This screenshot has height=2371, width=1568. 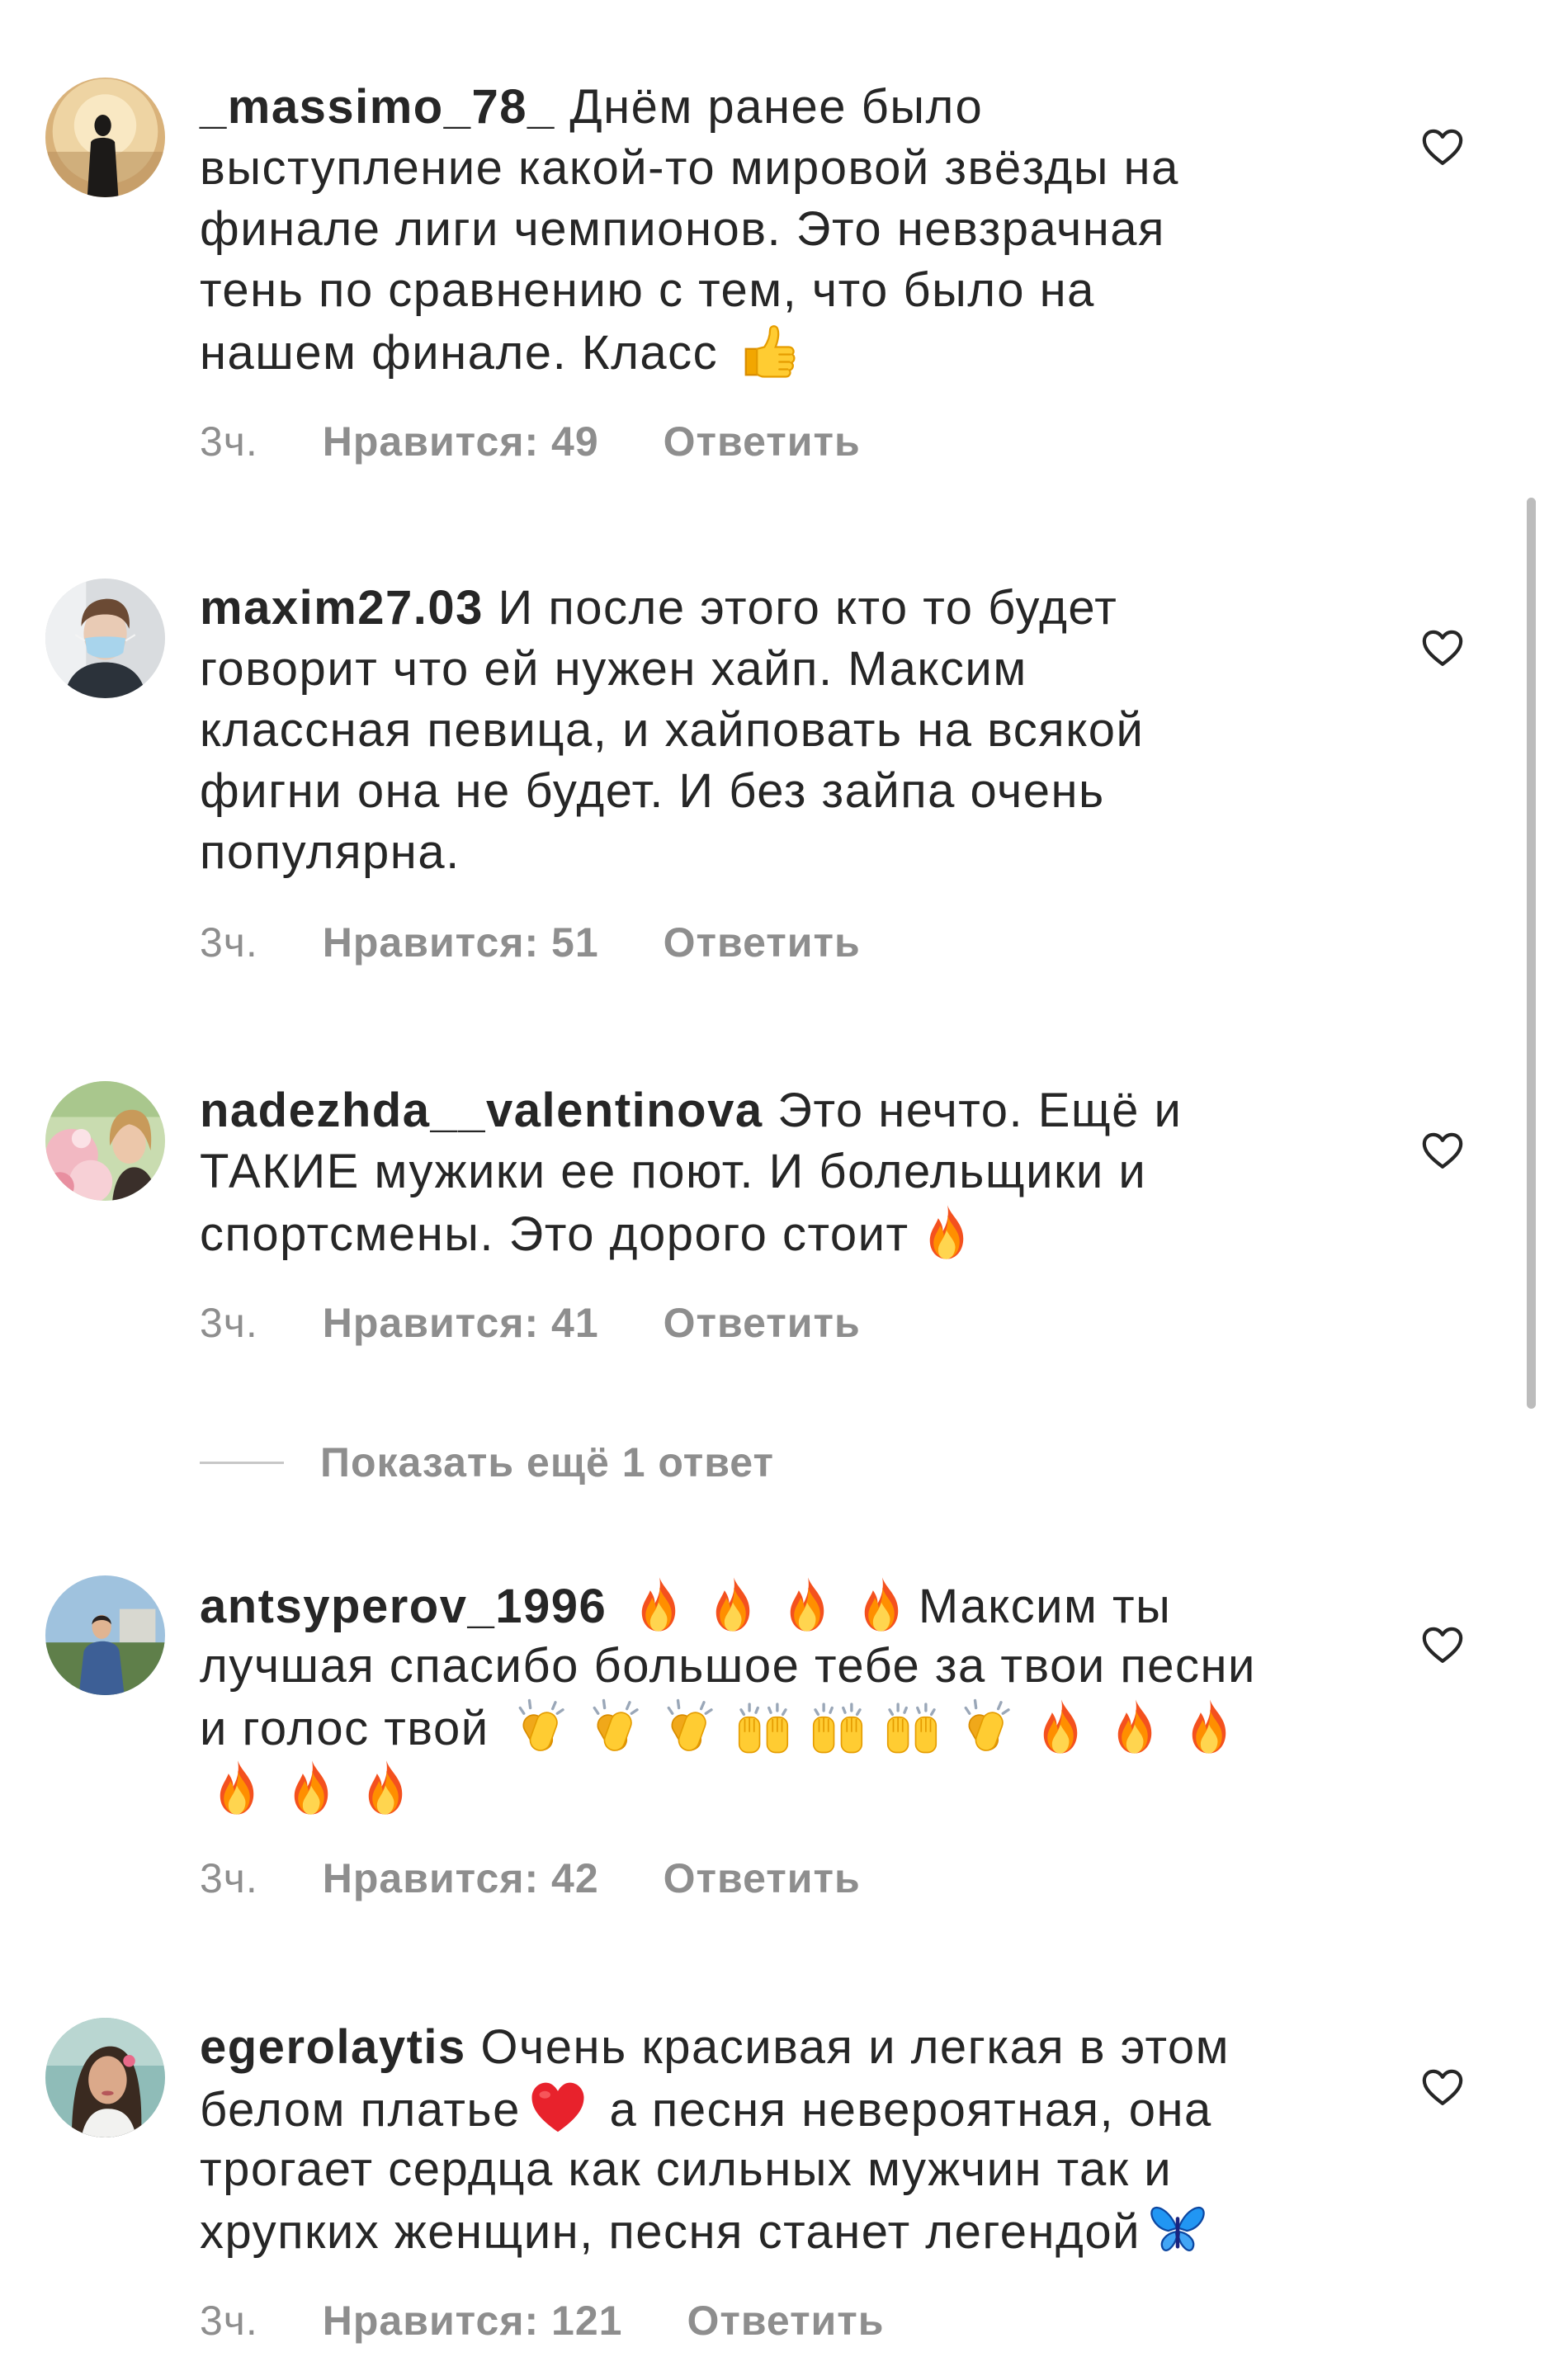 What do you see at coordinates (352, 1728) in the screenshot?
I see `comment-text: и голос твой` at bounding box center [352, 1728].